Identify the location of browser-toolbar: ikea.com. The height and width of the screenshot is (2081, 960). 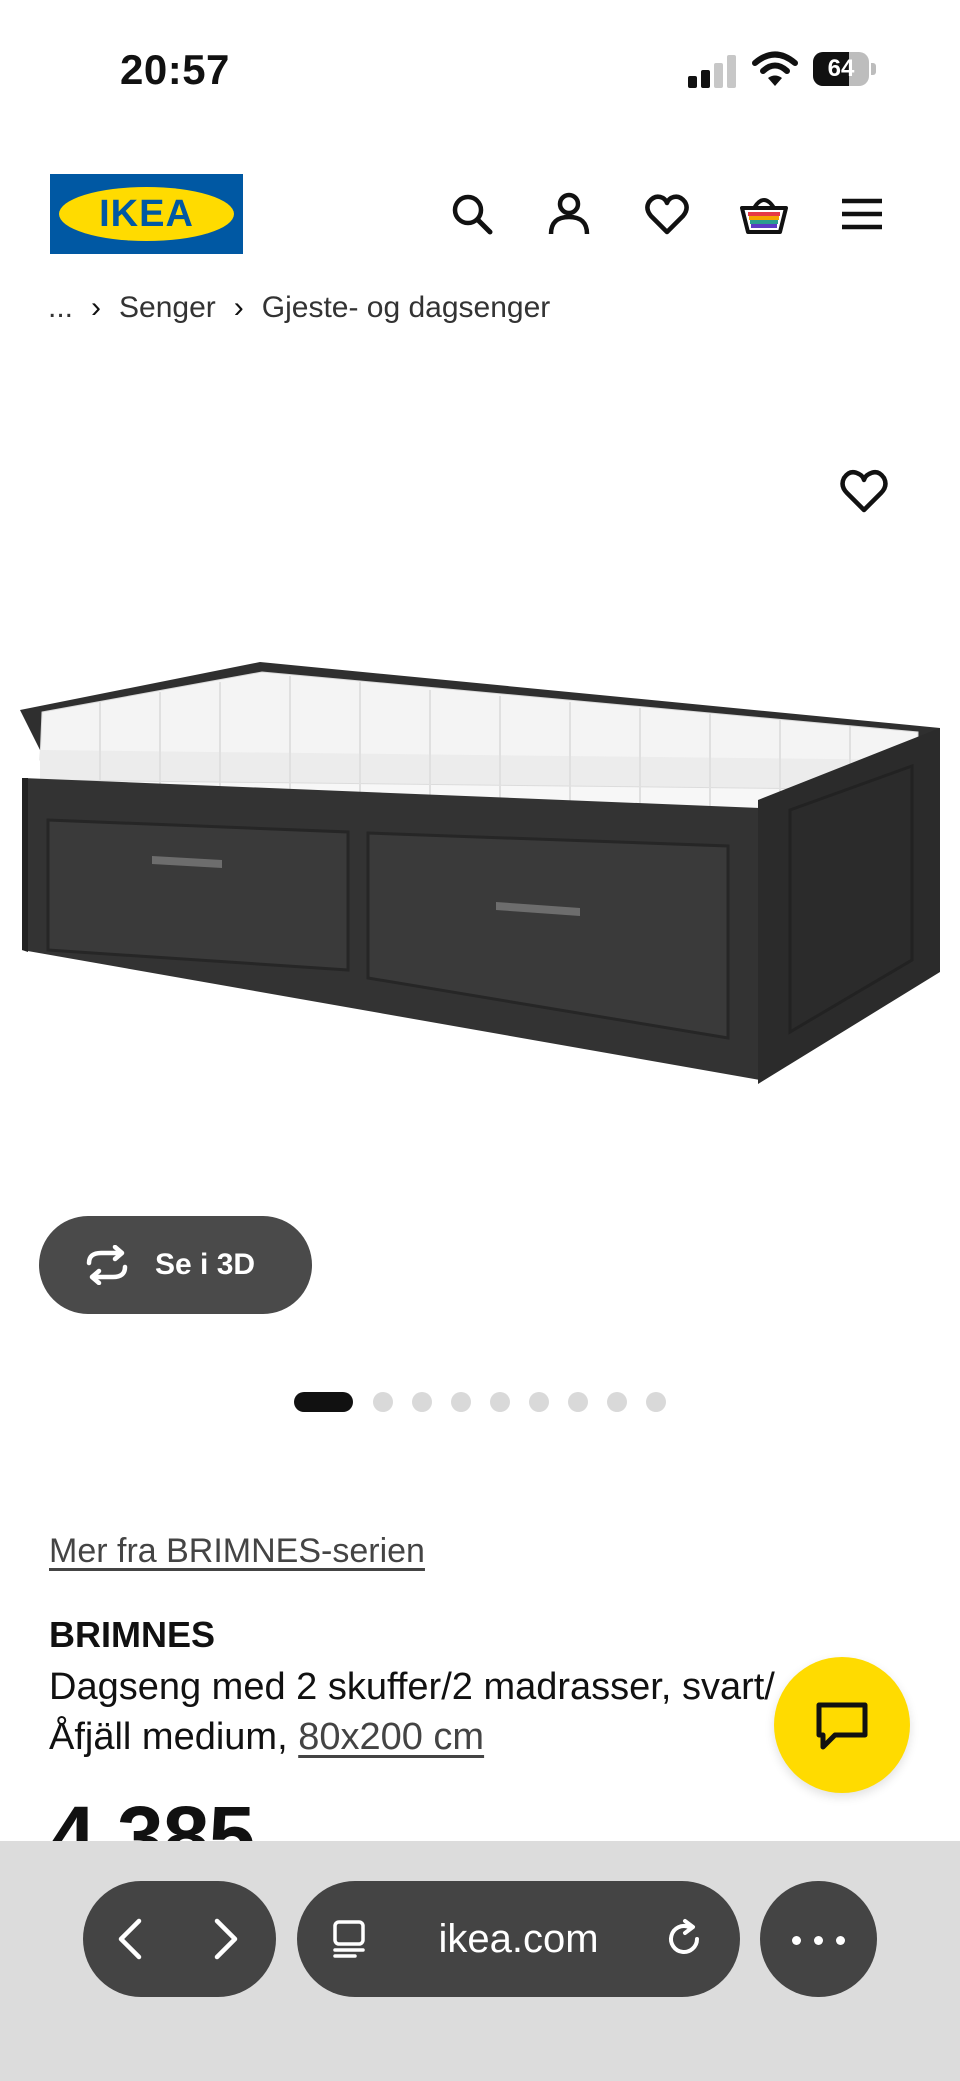
(480, 1961).